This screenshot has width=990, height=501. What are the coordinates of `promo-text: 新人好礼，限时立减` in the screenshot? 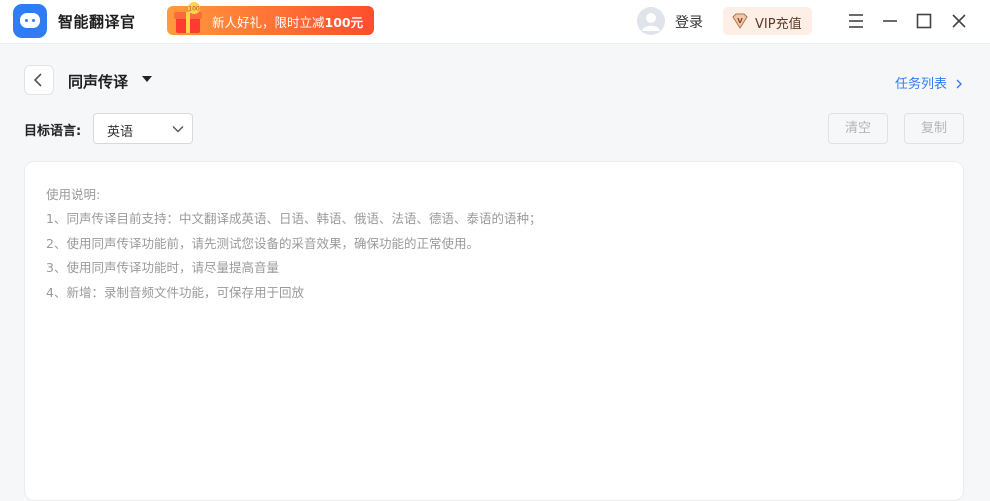 It's located at (268, 22).